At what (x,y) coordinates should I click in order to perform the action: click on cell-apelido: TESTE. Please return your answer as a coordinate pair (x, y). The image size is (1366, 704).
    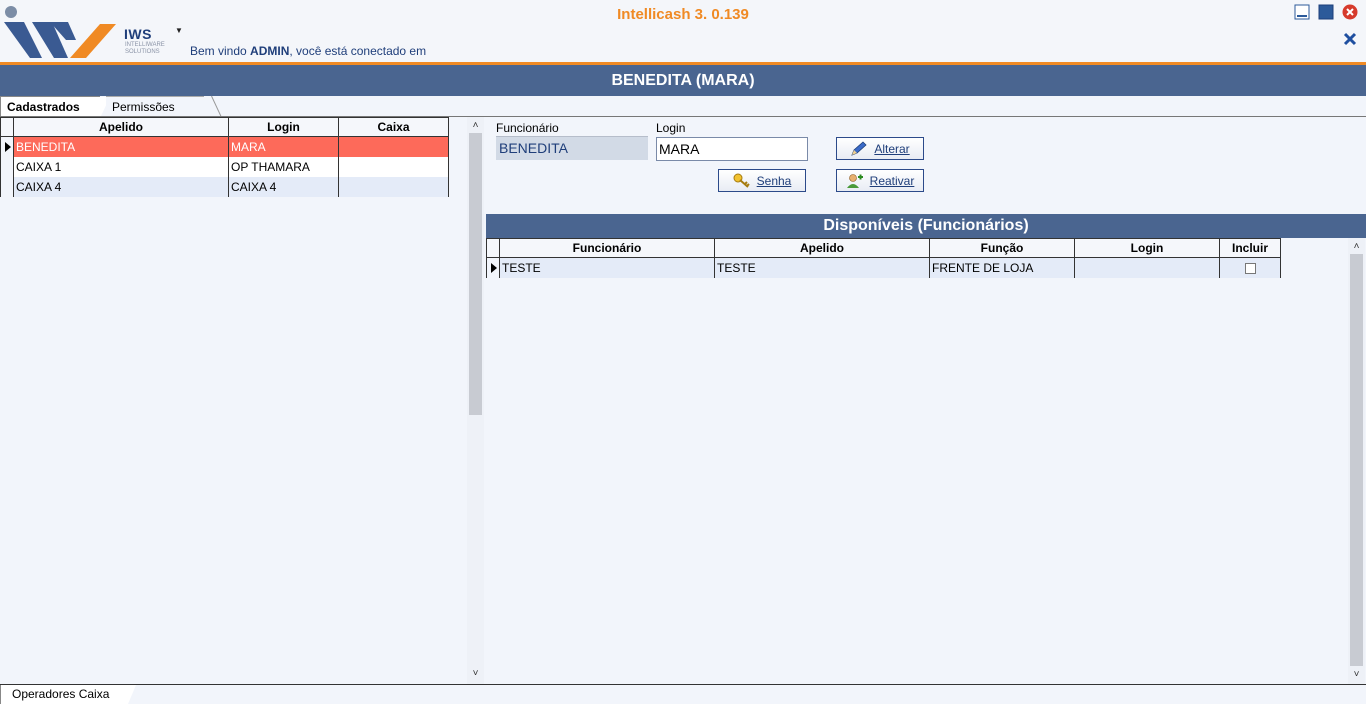
    Looking at the image, I should click on (822, 267).